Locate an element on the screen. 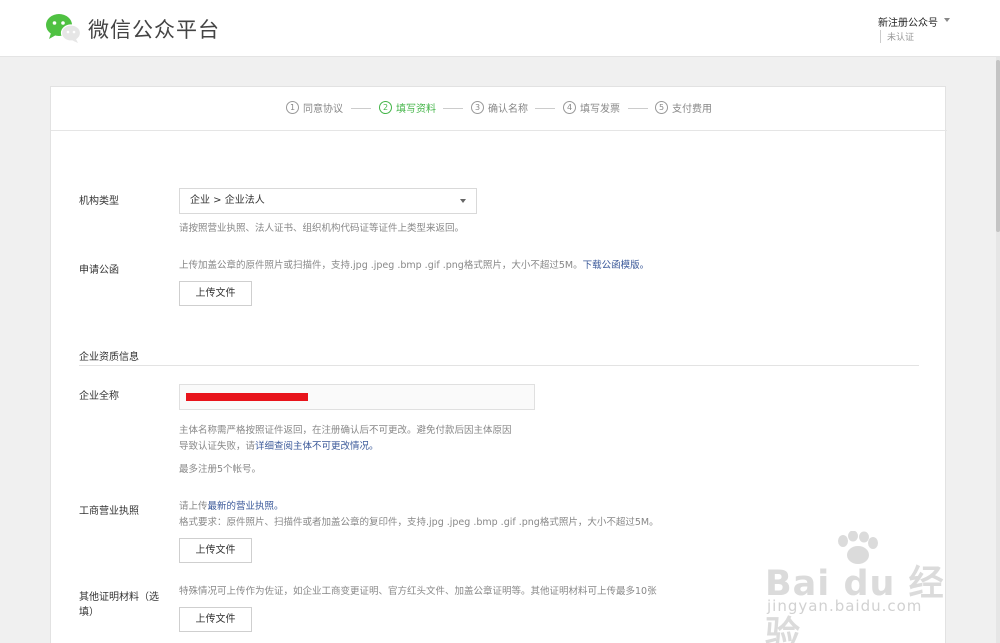 The height and width of the screenshot is (643, 1000). account-name: 新注册公众号 is located at coordinates (908, 23).